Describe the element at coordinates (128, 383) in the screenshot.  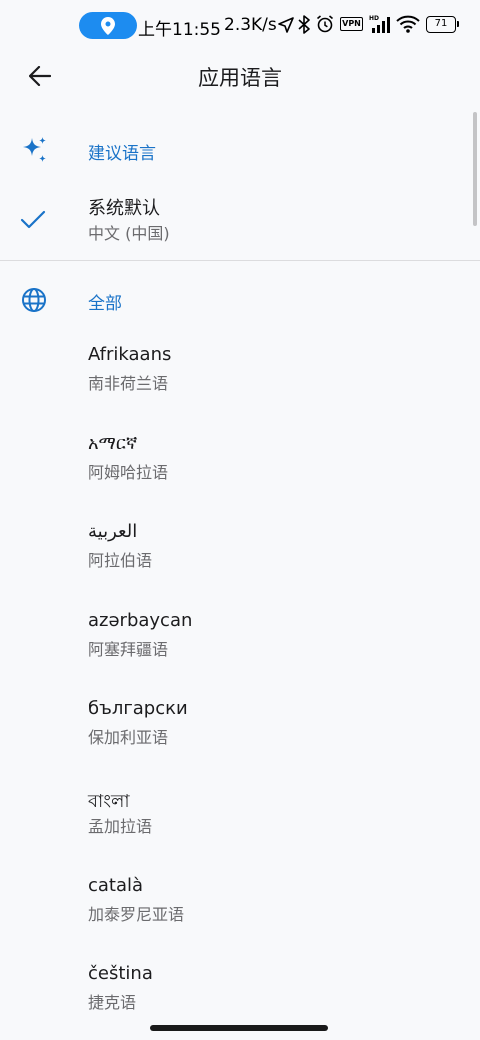
I see `language-subtitle: 南非荷兰语` at that location.